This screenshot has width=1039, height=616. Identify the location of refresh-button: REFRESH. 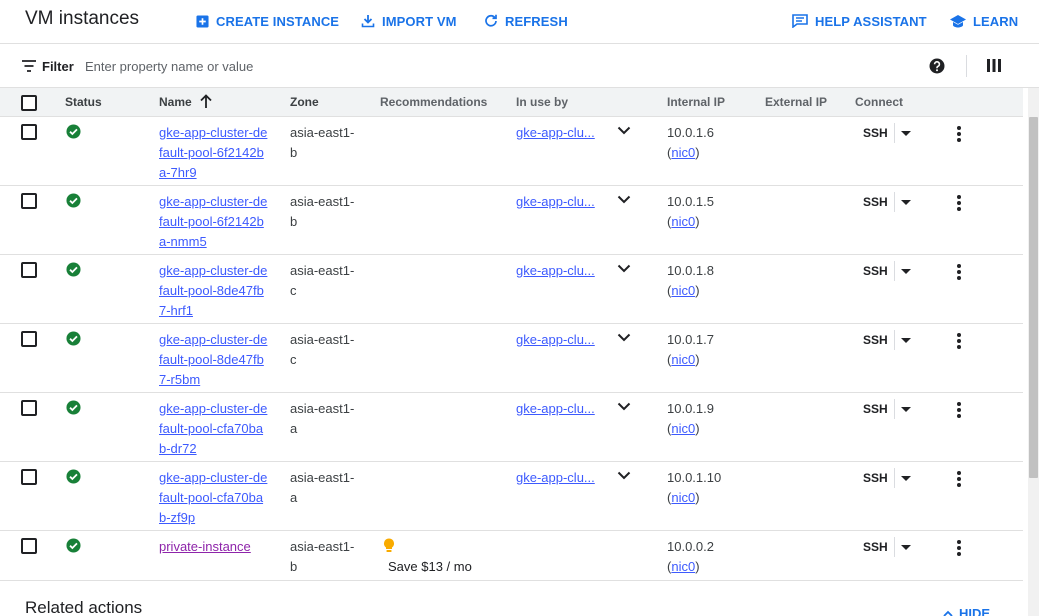
(526, 21).